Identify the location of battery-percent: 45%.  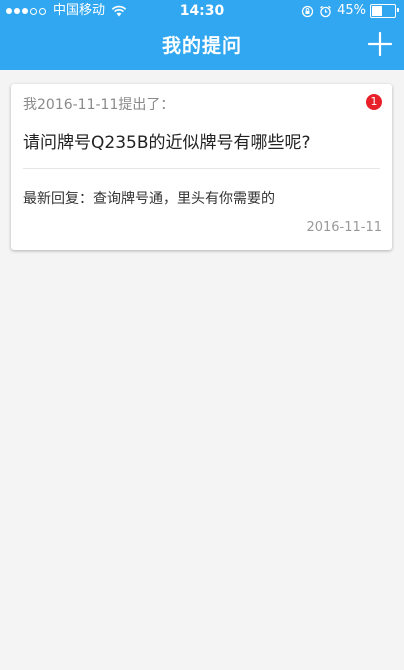
(351, 10).